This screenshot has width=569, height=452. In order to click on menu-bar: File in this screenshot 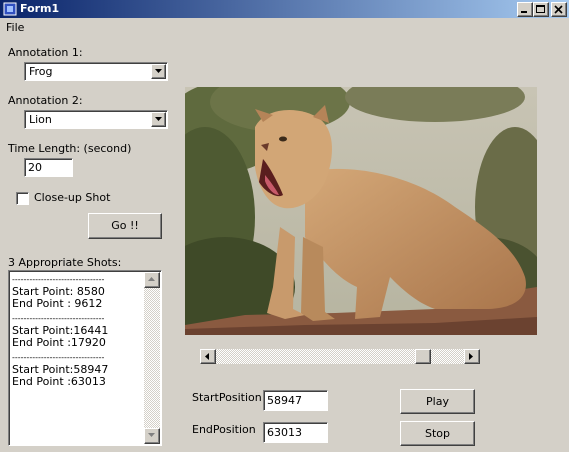, I will do `click(284, 27)`.